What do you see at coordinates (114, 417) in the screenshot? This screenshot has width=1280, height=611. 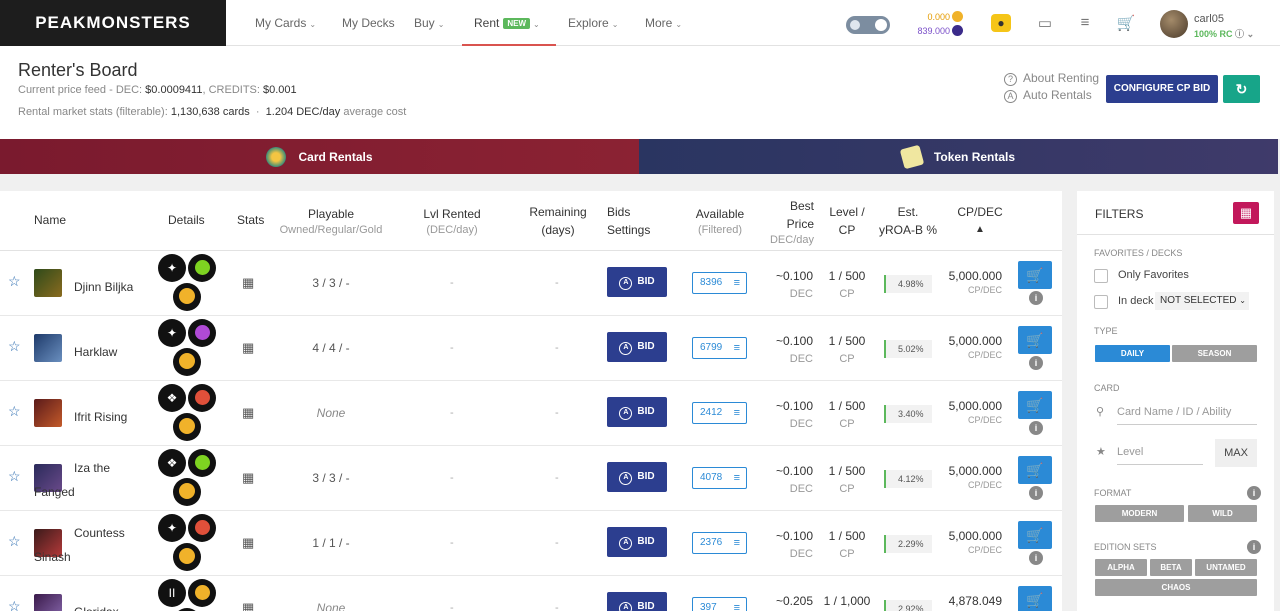 I see `card-name: Ifrit Rising` at bounding box center [114, 417].